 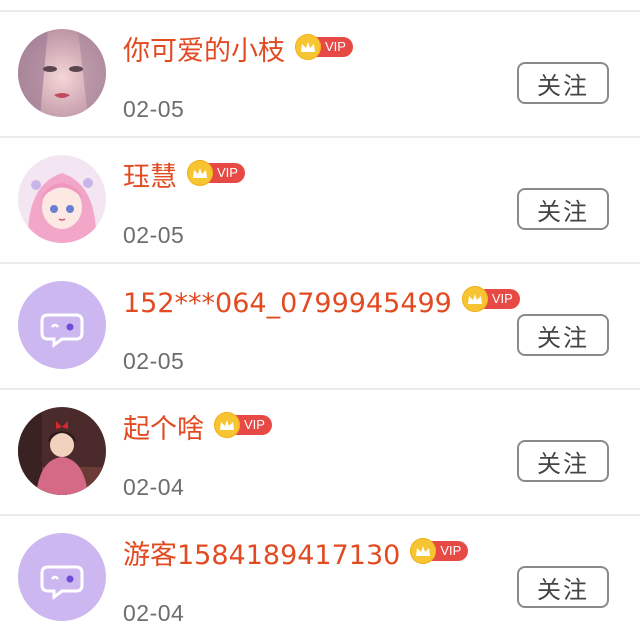 I want to click on username: 游客1584189417130 VIP, so click(x=296, y=556).